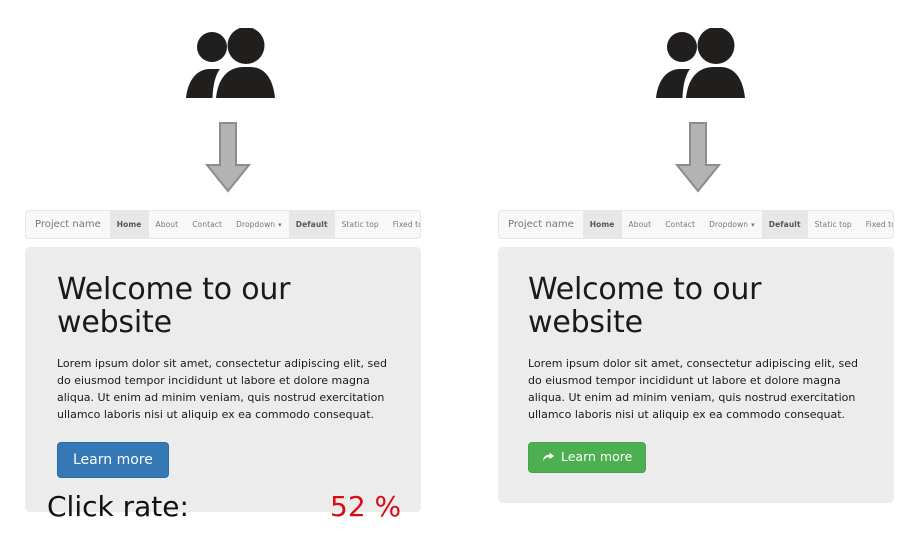 Image resolution: width=919 pixels, height=544 pixels. Describe the element at coordinates (118, 506) in the screenshot. I see `click-rate-label: Click rate:` at that location.